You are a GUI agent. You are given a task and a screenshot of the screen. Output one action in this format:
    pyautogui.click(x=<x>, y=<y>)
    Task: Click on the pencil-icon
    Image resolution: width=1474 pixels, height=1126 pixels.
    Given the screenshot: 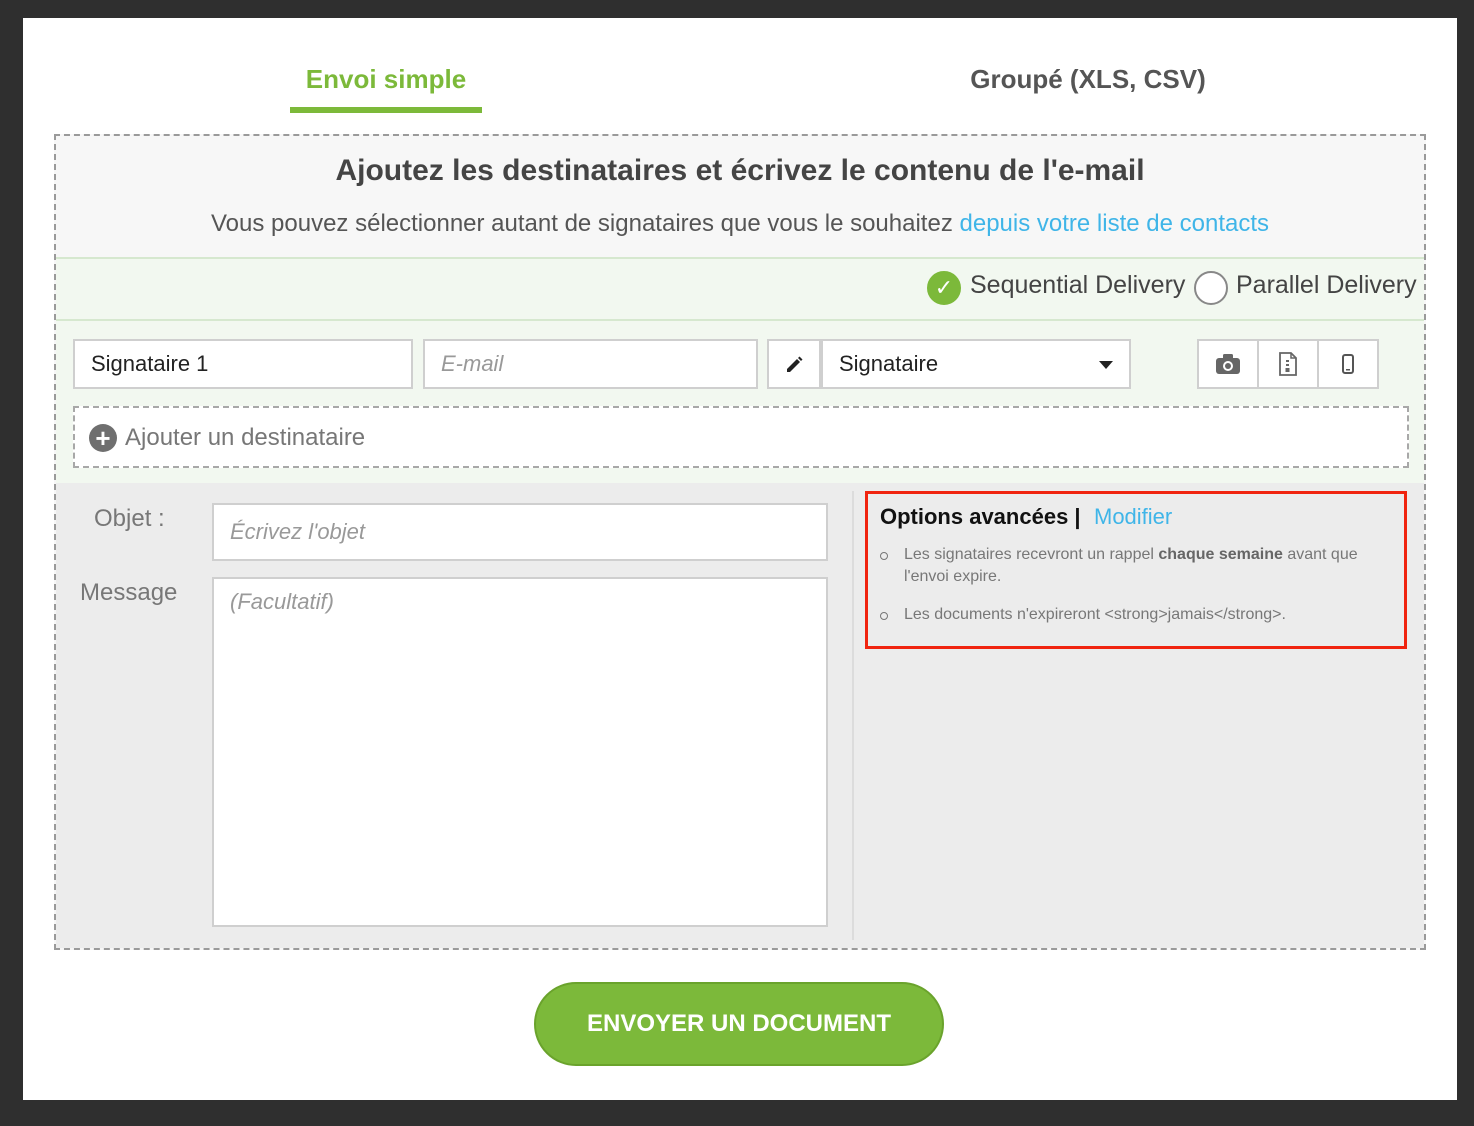 What is the action you would take?
    pyautogui.click(x=795, y=364)
    